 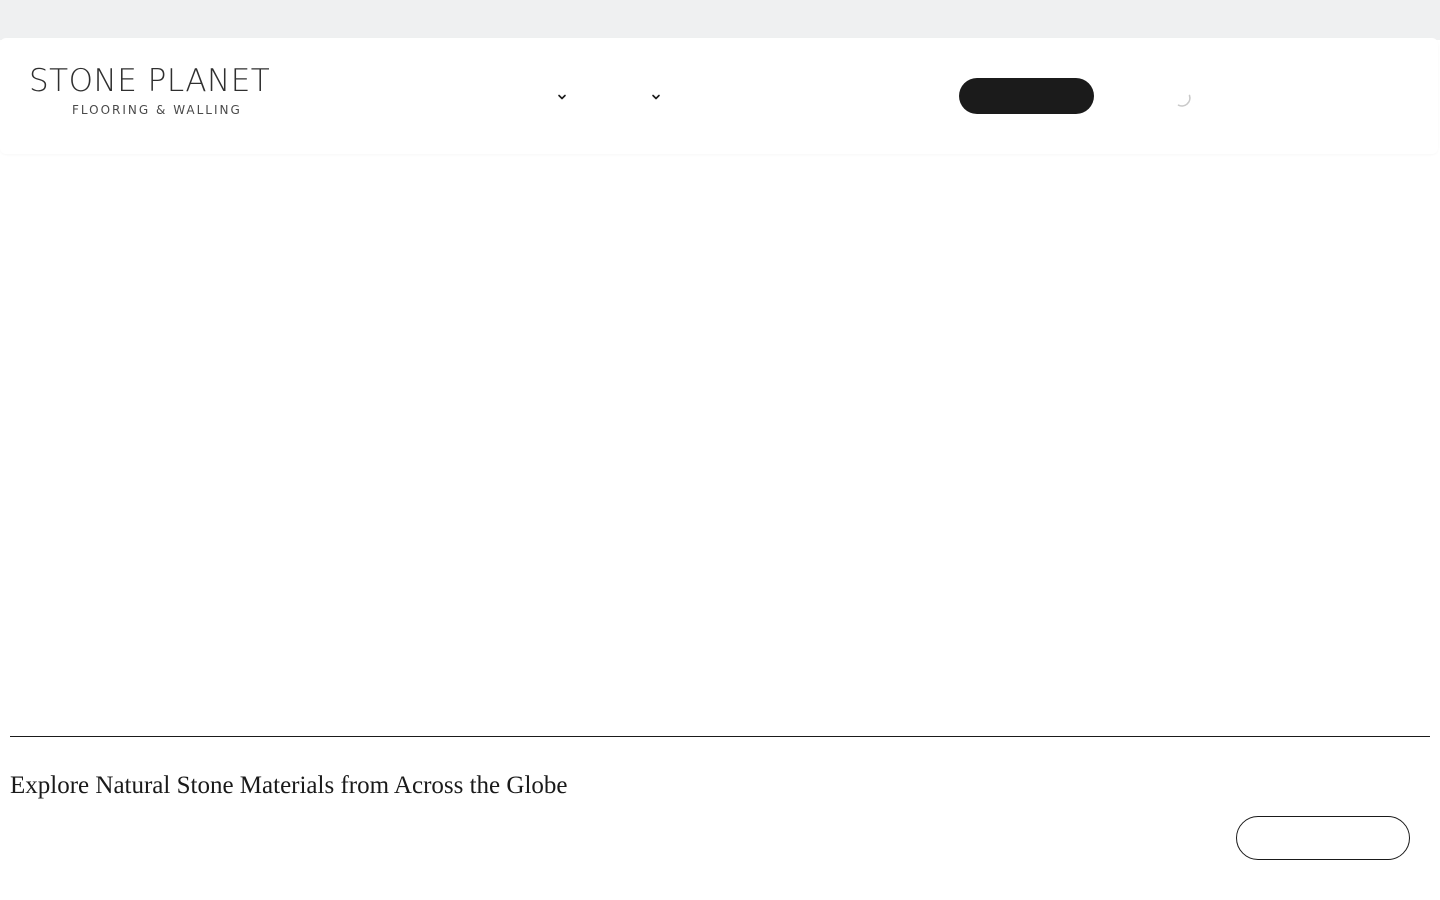 I want to click on logo-tagline: FLOORING & WALLING, so click(x=157, y=110).